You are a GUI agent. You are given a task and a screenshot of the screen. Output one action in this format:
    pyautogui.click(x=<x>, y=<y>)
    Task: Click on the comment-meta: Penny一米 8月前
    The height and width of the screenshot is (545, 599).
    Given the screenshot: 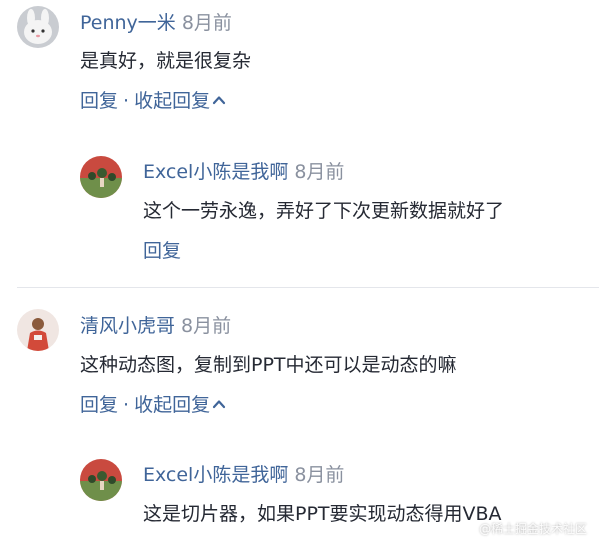 What is the action you would take?
    pyautogui.click(x=156, y=23)
    